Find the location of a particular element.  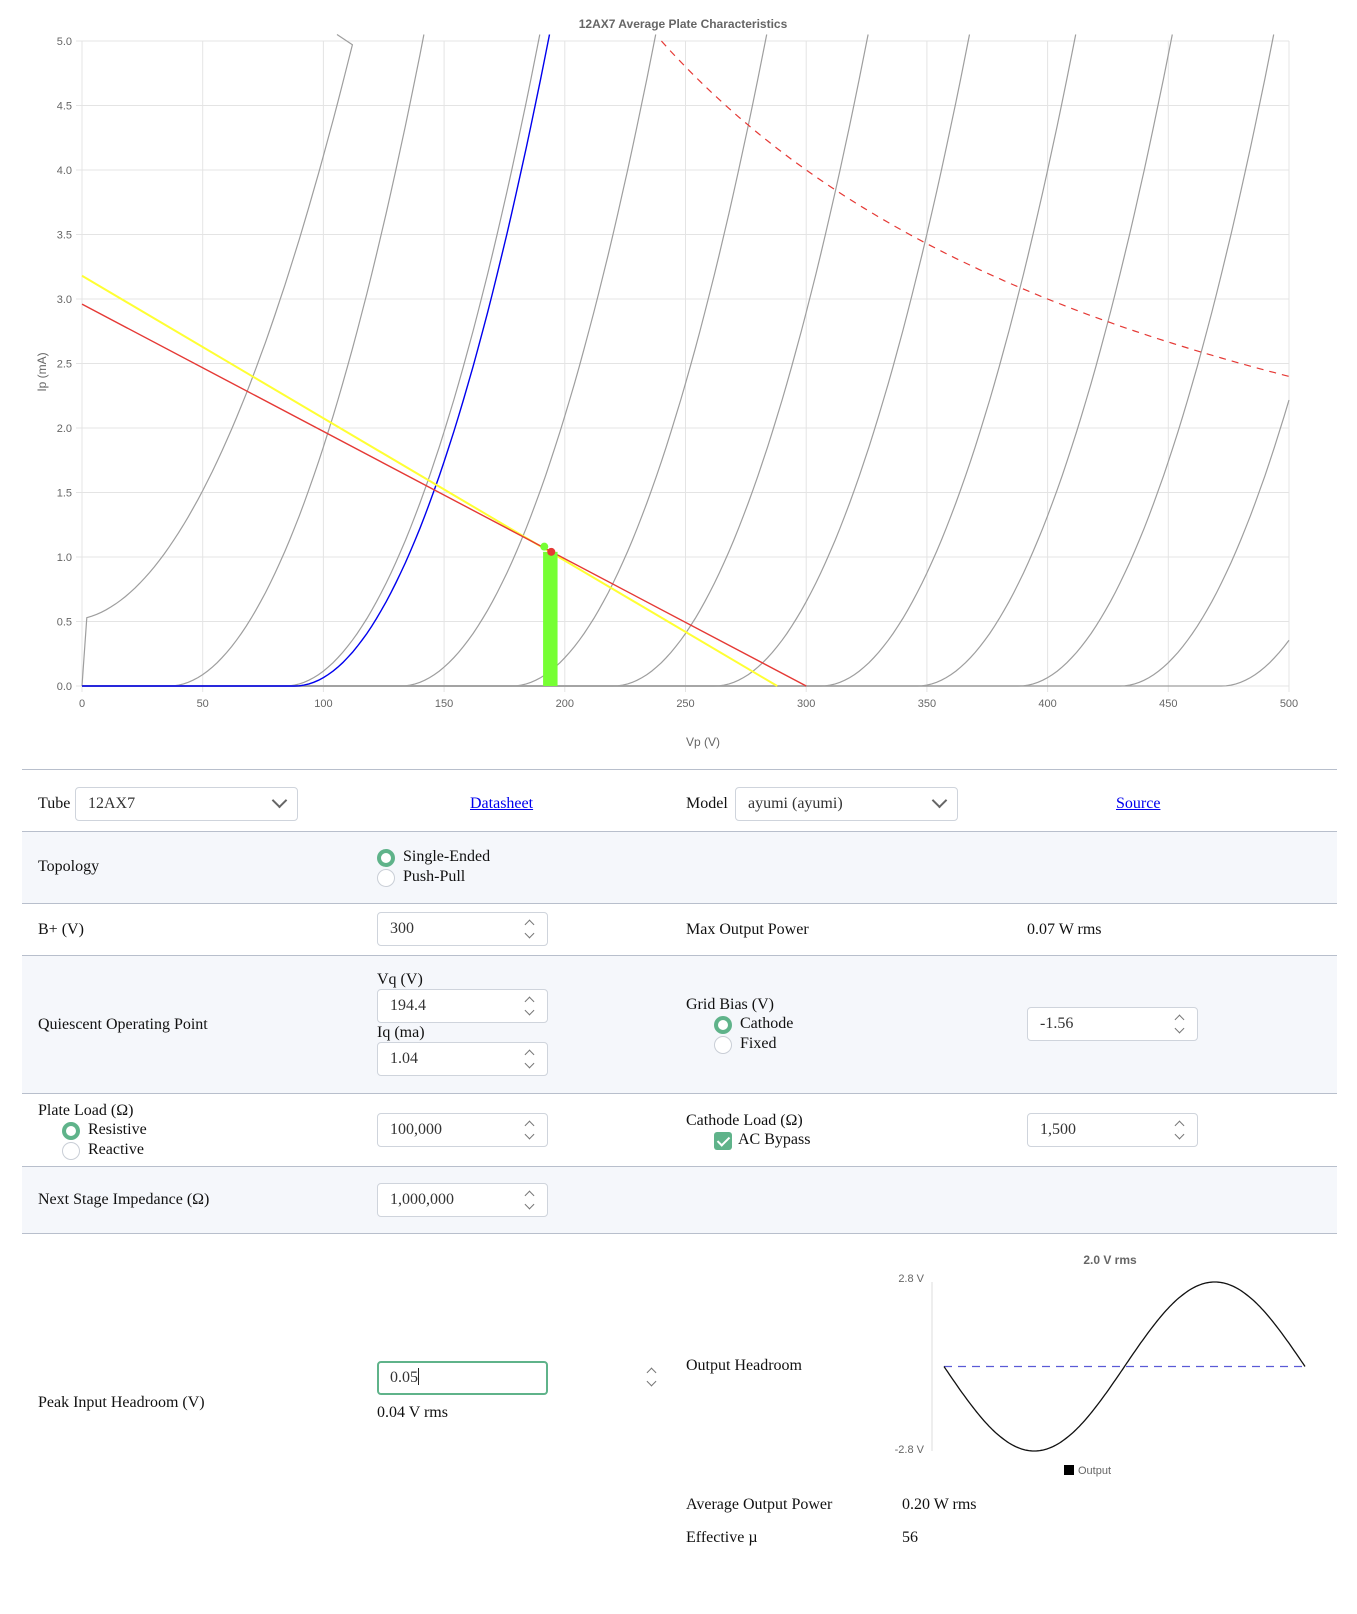

y-tick-label: 1.5 is located at coordinates (64, 494).